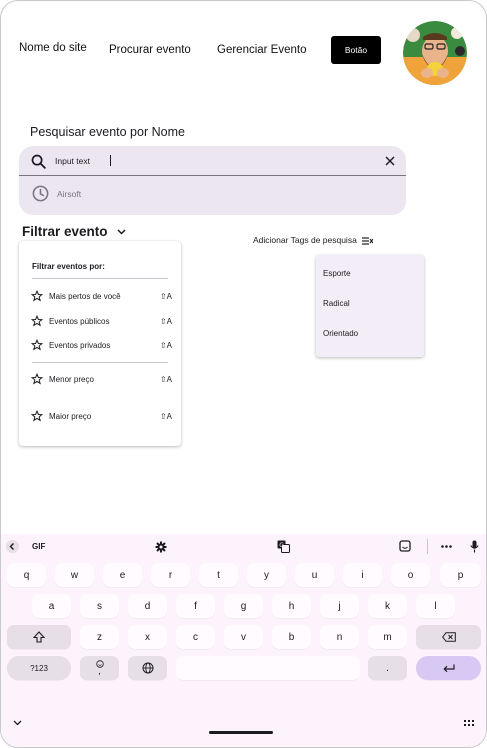 The image size is (487, 748). Describe the element at coordinates (427, 546) in the screenshot. I see `toolbar-divider` at that location.